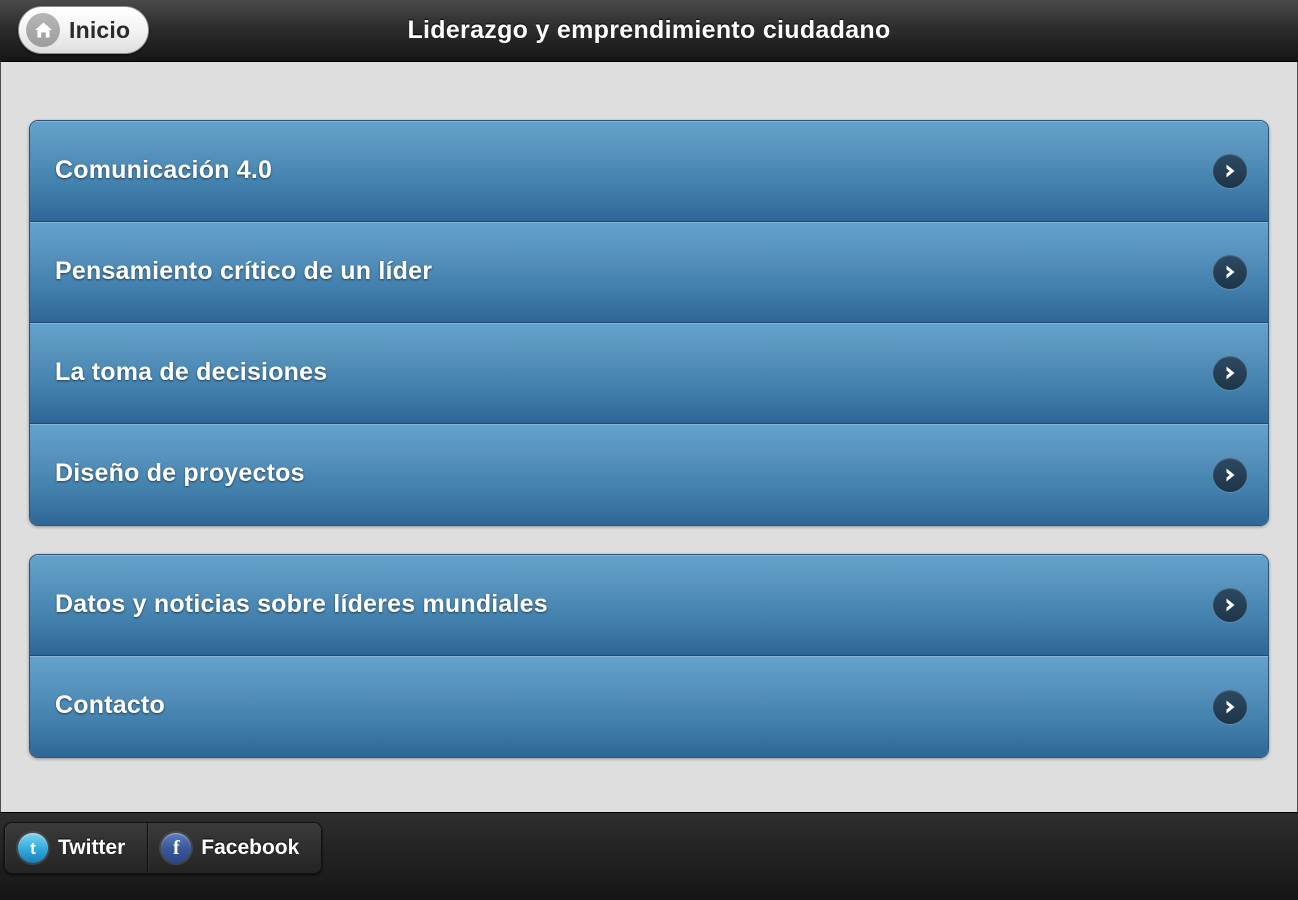 The image size is (1298, 900). Describe the element at coordinates (250, 847) in the screenshot. I see `facebook-label: Facebook` at that location.